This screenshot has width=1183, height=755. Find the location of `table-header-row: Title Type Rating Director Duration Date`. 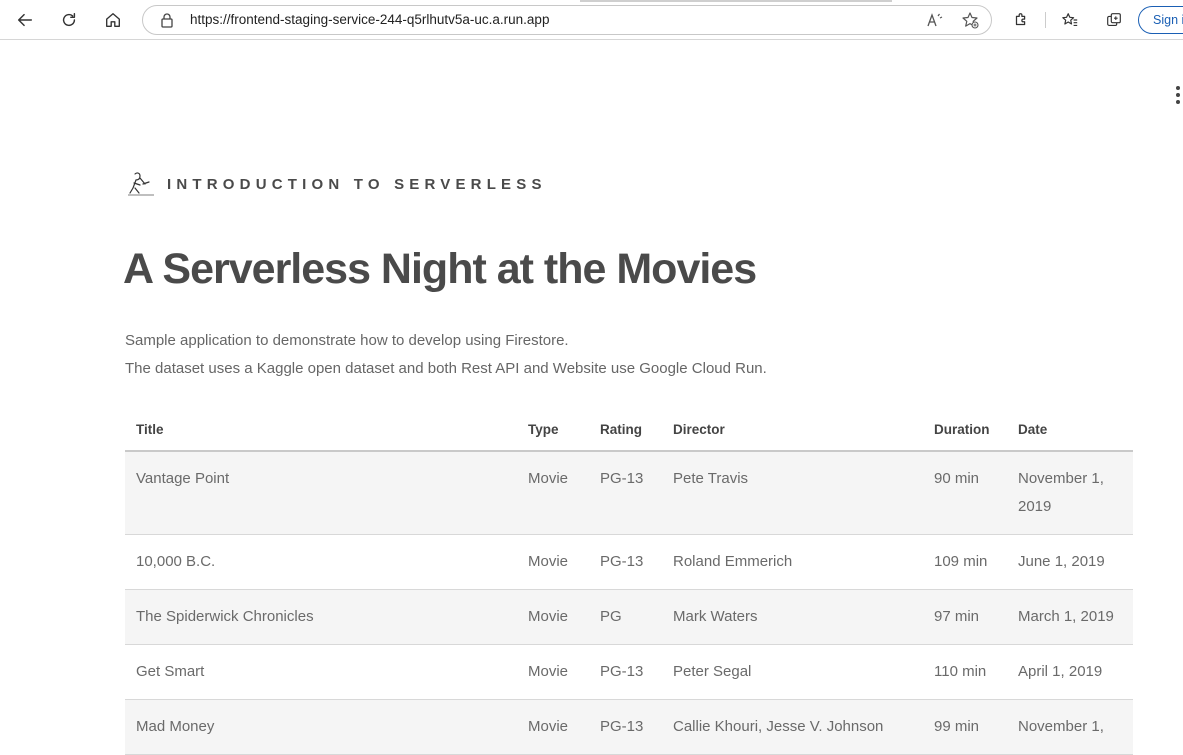

table-header-row: Title Type Rating Director Duration Date is located at coordinates (629, 430).